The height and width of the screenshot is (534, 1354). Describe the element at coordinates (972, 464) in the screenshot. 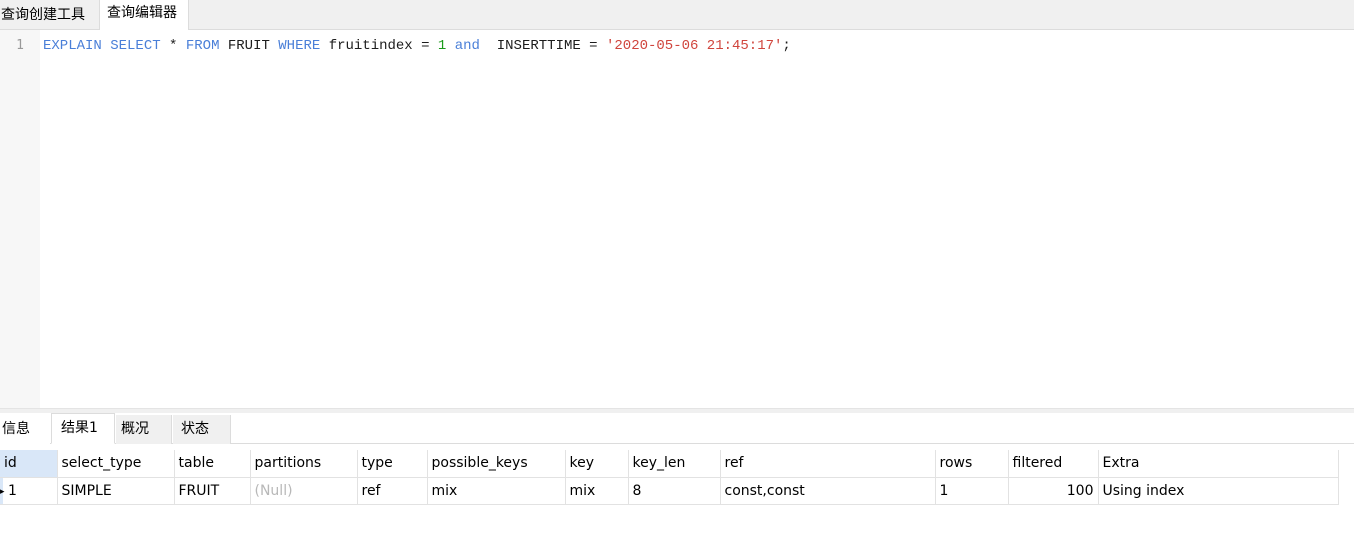

I see `column-header-rows: rows` at that location.